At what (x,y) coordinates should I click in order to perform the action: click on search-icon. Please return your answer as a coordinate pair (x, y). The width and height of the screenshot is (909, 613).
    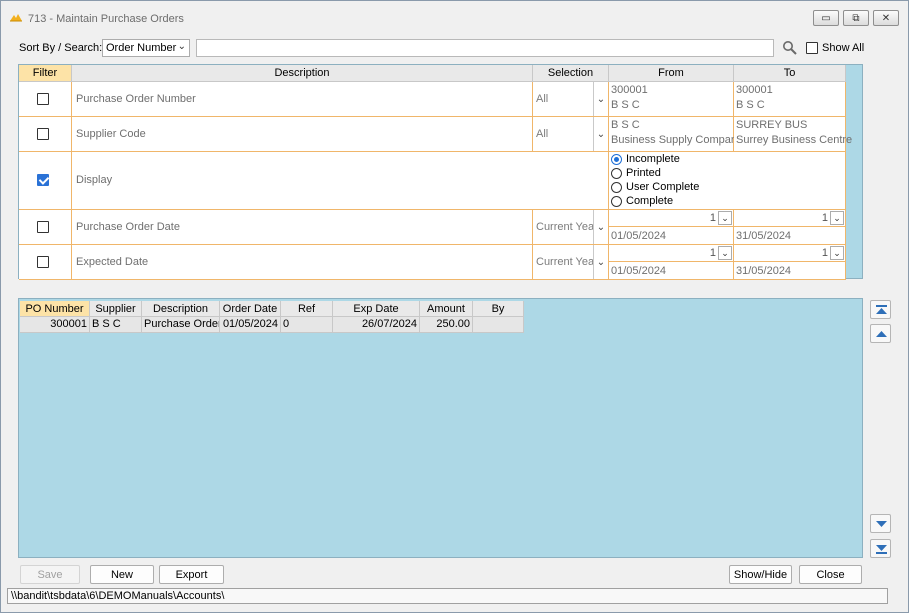
    Looking at the image, I should click on (790, 48).